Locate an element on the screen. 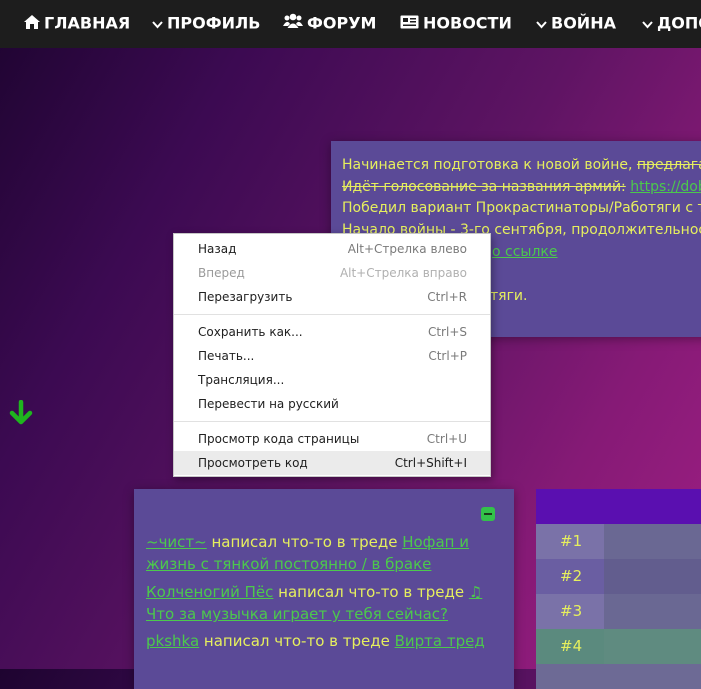  announcement-line-6: тяги. is located at coordinates (509, 296).